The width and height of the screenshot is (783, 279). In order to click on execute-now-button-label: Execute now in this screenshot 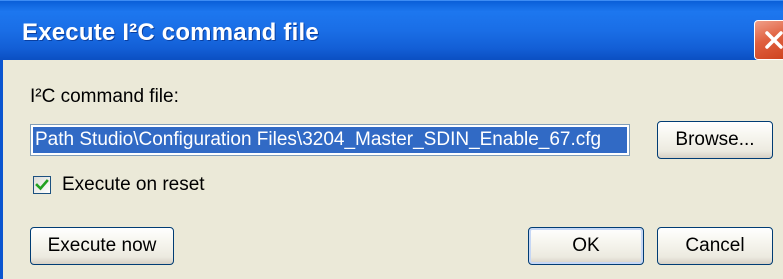, I will do `click(102, 245)`.